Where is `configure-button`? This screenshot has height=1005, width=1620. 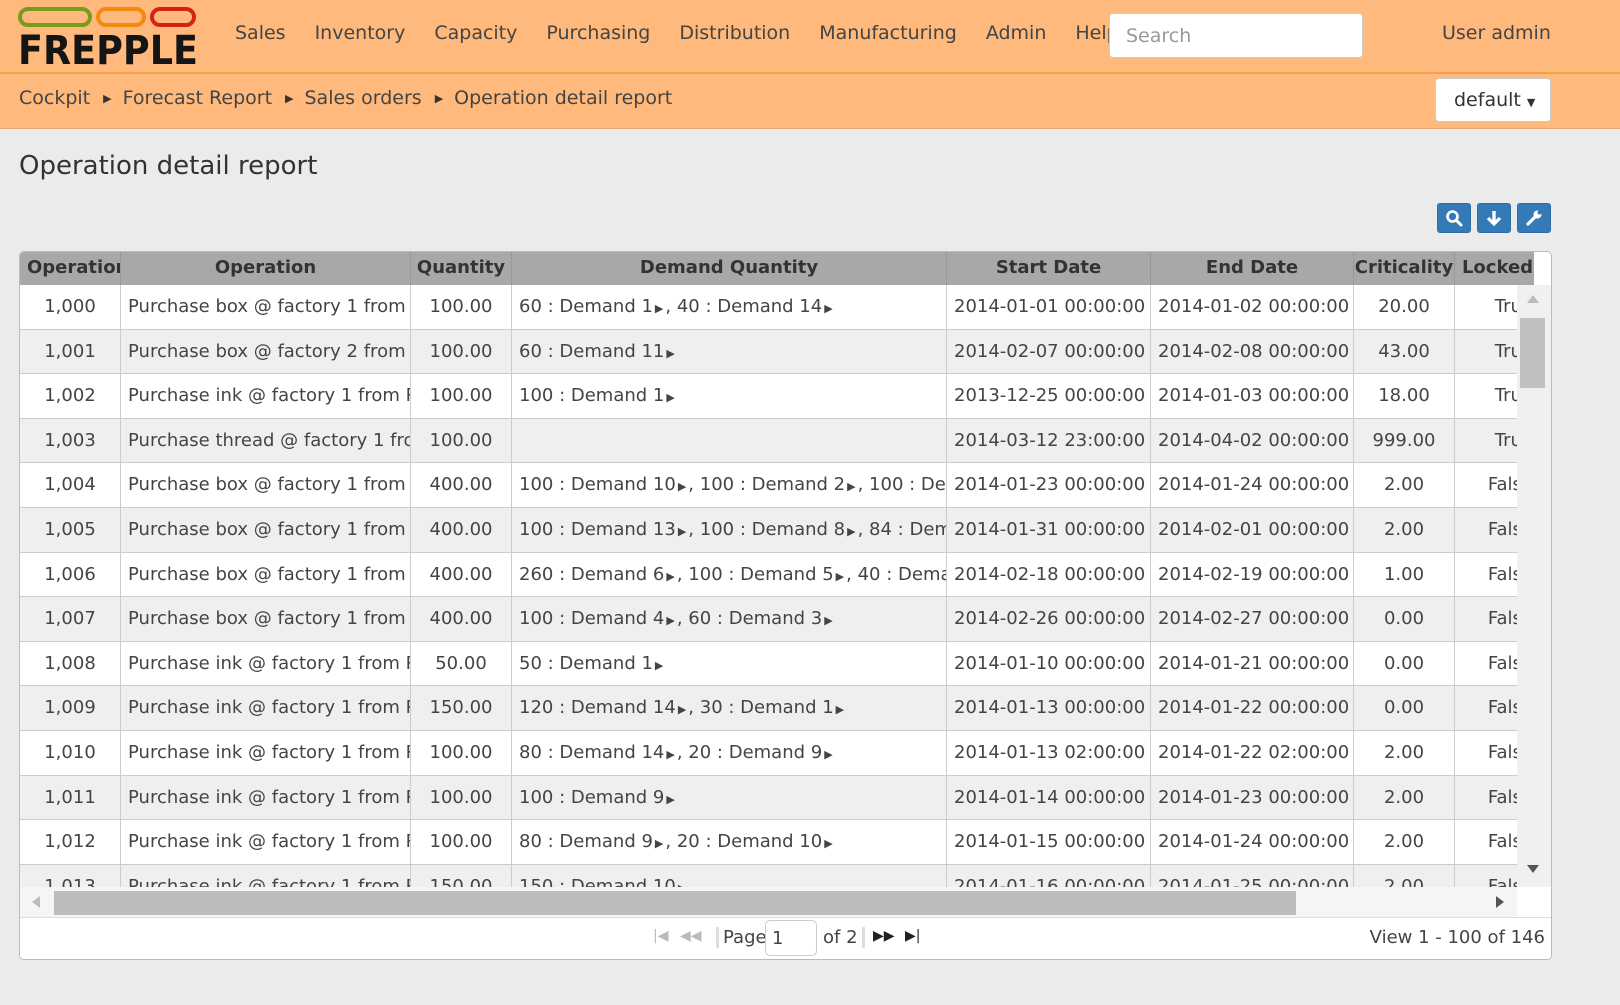 configure-button is located at coordinates (1534, 218).